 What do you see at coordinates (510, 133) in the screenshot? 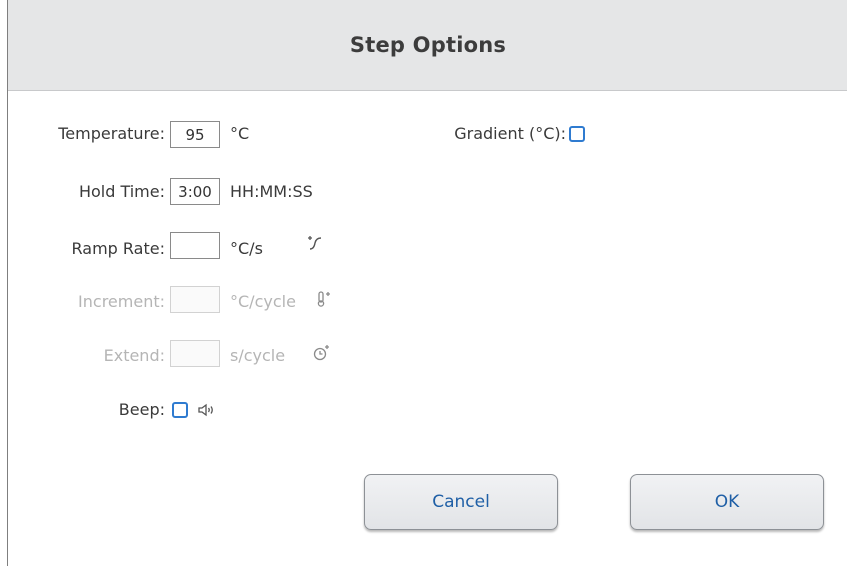
I see `gradient-label: Gradient (°C):` at bounding box center [510, 133].